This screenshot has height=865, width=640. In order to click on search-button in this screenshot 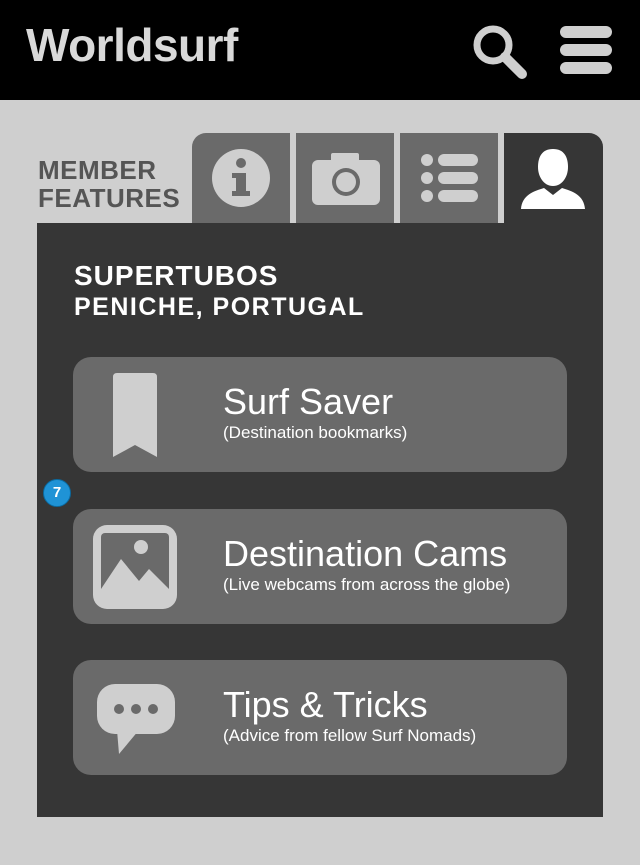, I will do `click(499, 51)`.